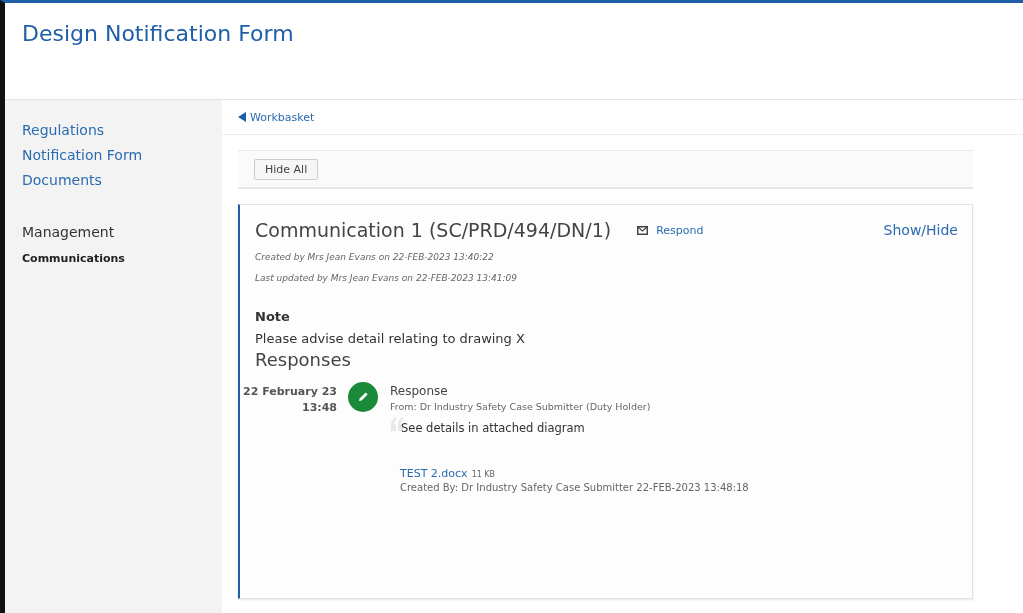 This screenshot has width=1023, height=613. I want to click on envelope-icon, so click(643, 230).